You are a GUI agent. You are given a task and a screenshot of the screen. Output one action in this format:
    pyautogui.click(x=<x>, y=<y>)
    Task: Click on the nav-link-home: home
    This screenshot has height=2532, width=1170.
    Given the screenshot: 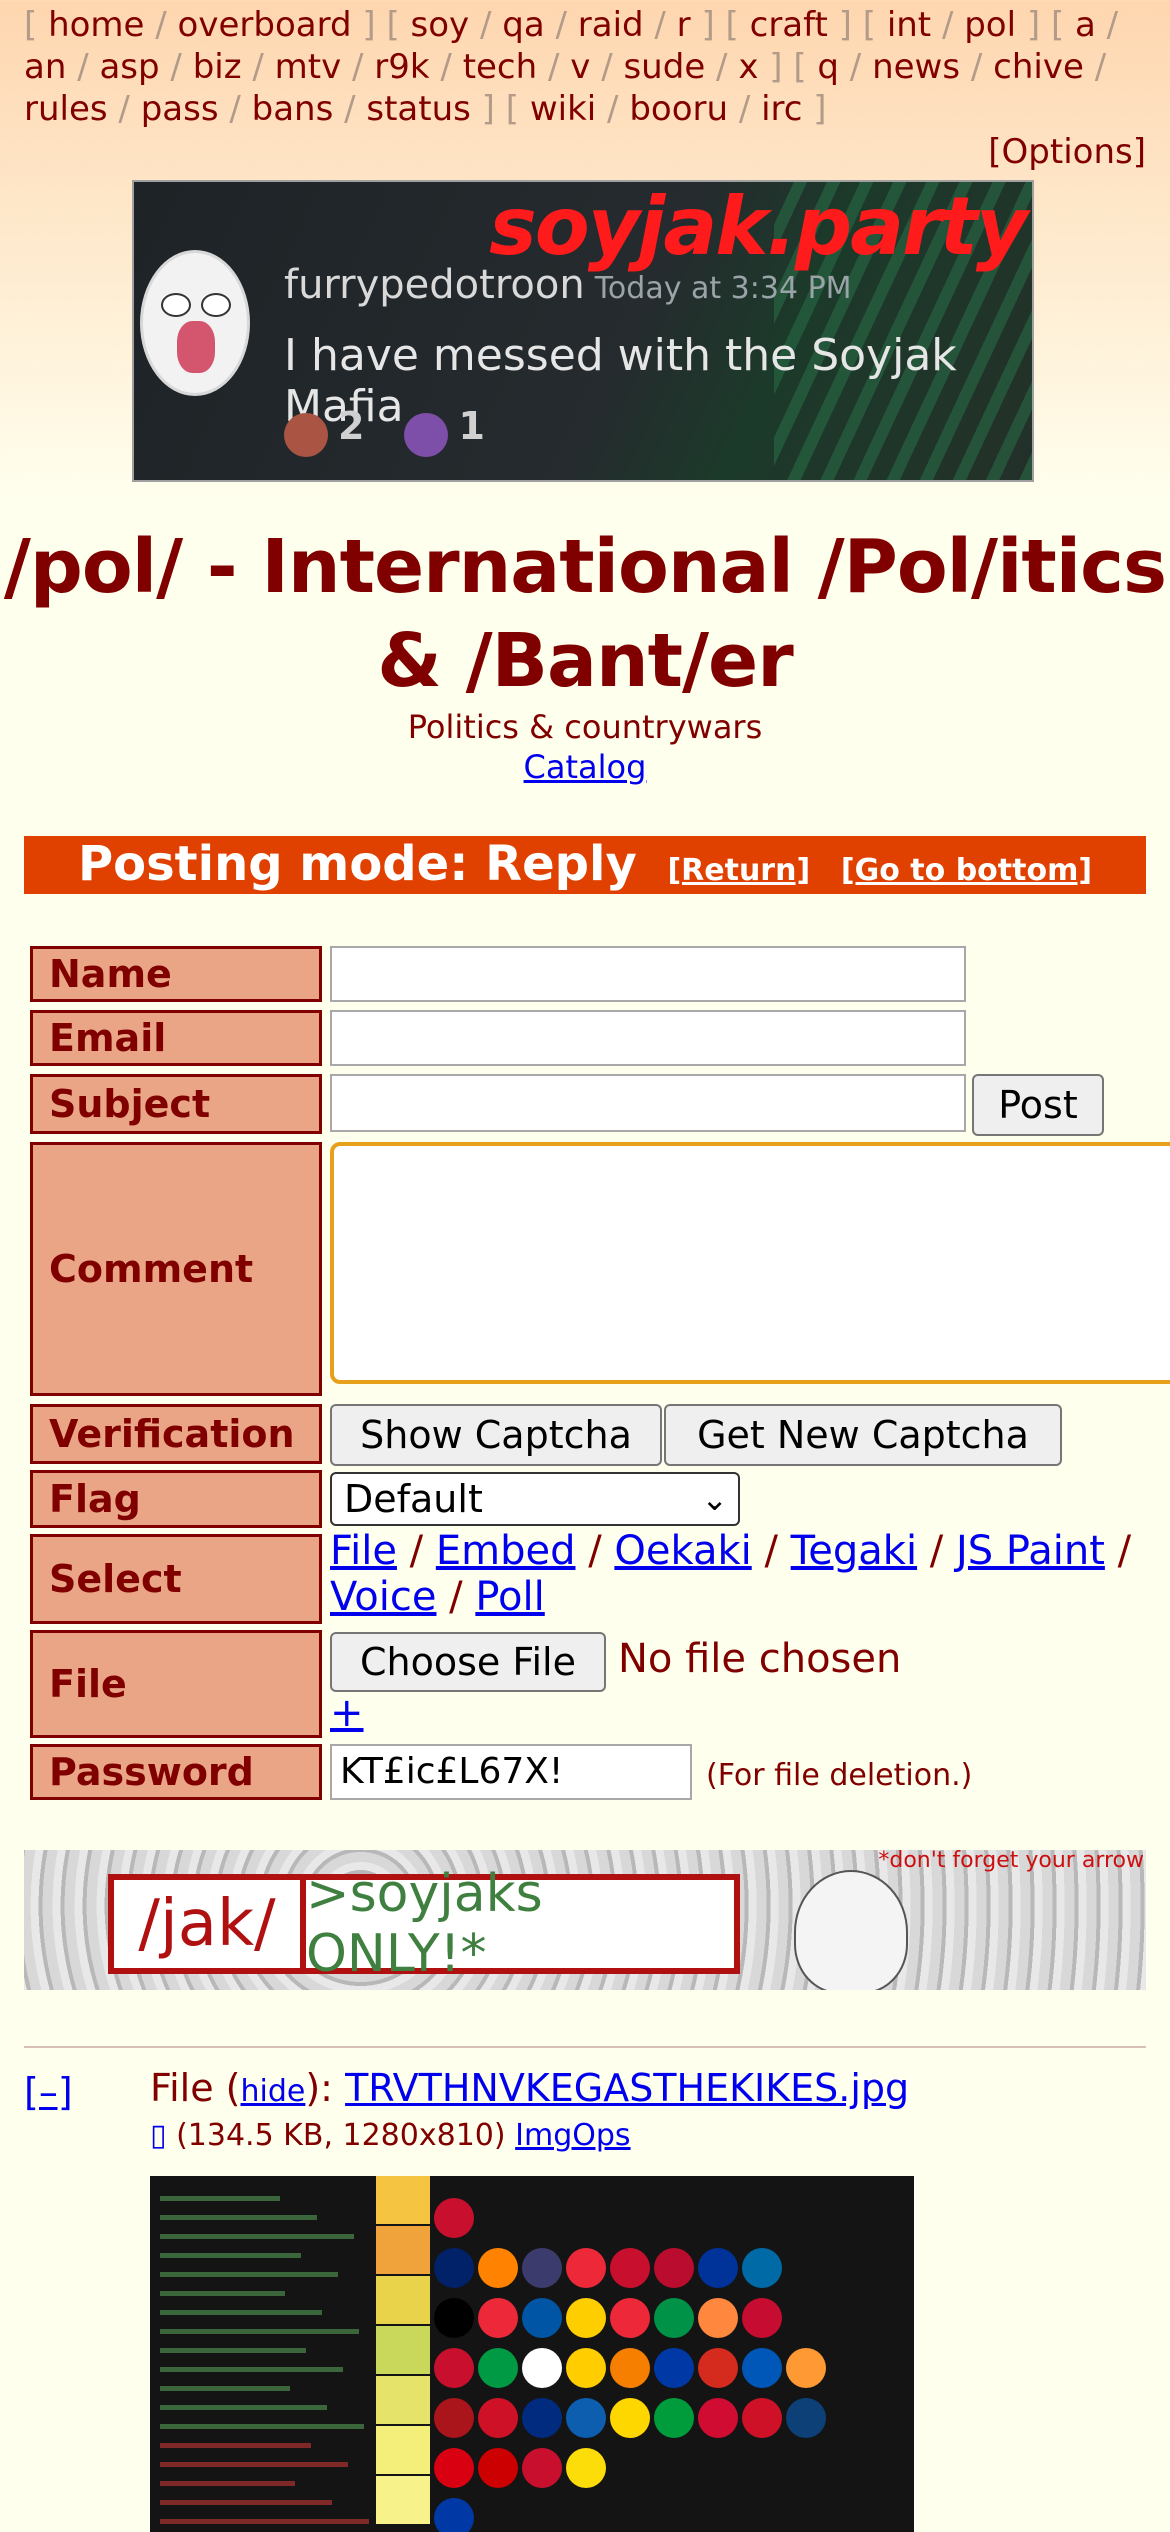 What is the action you would take?
    pyautogui.click(x=96, y=25)
    